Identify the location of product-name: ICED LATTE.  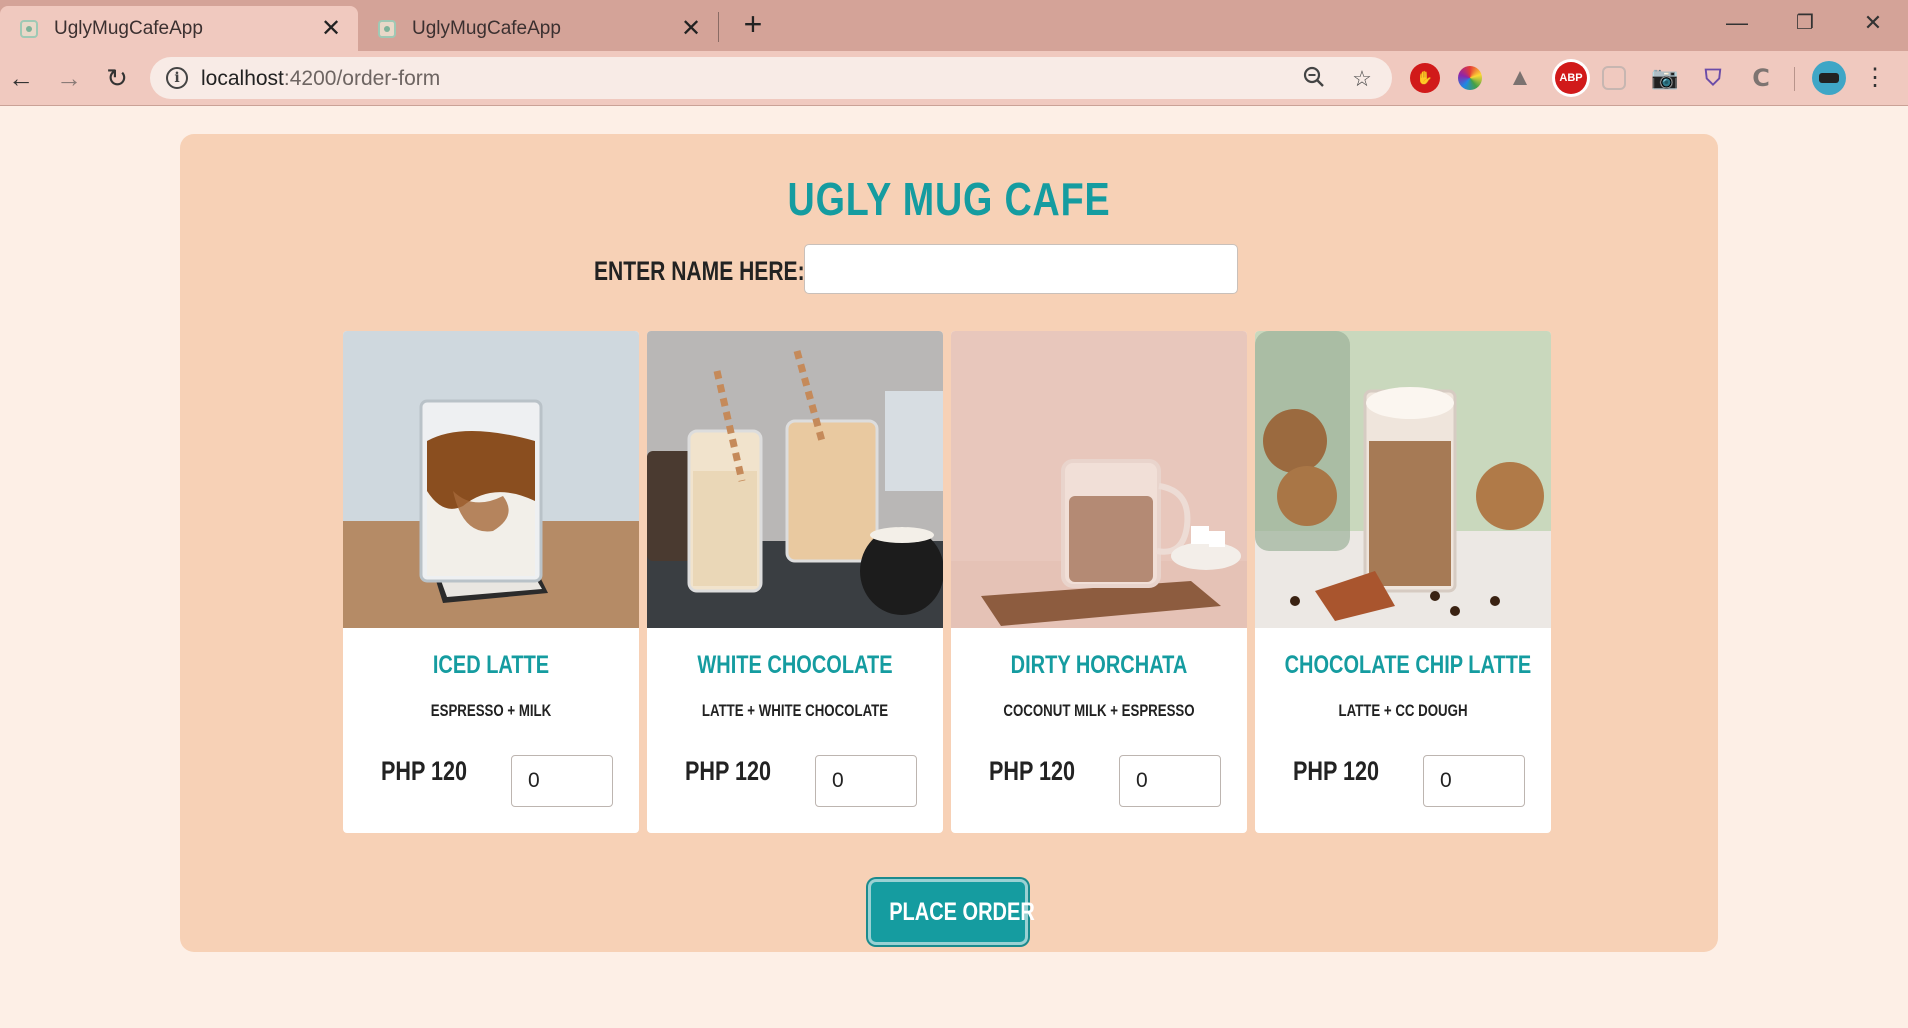
(491, 665).